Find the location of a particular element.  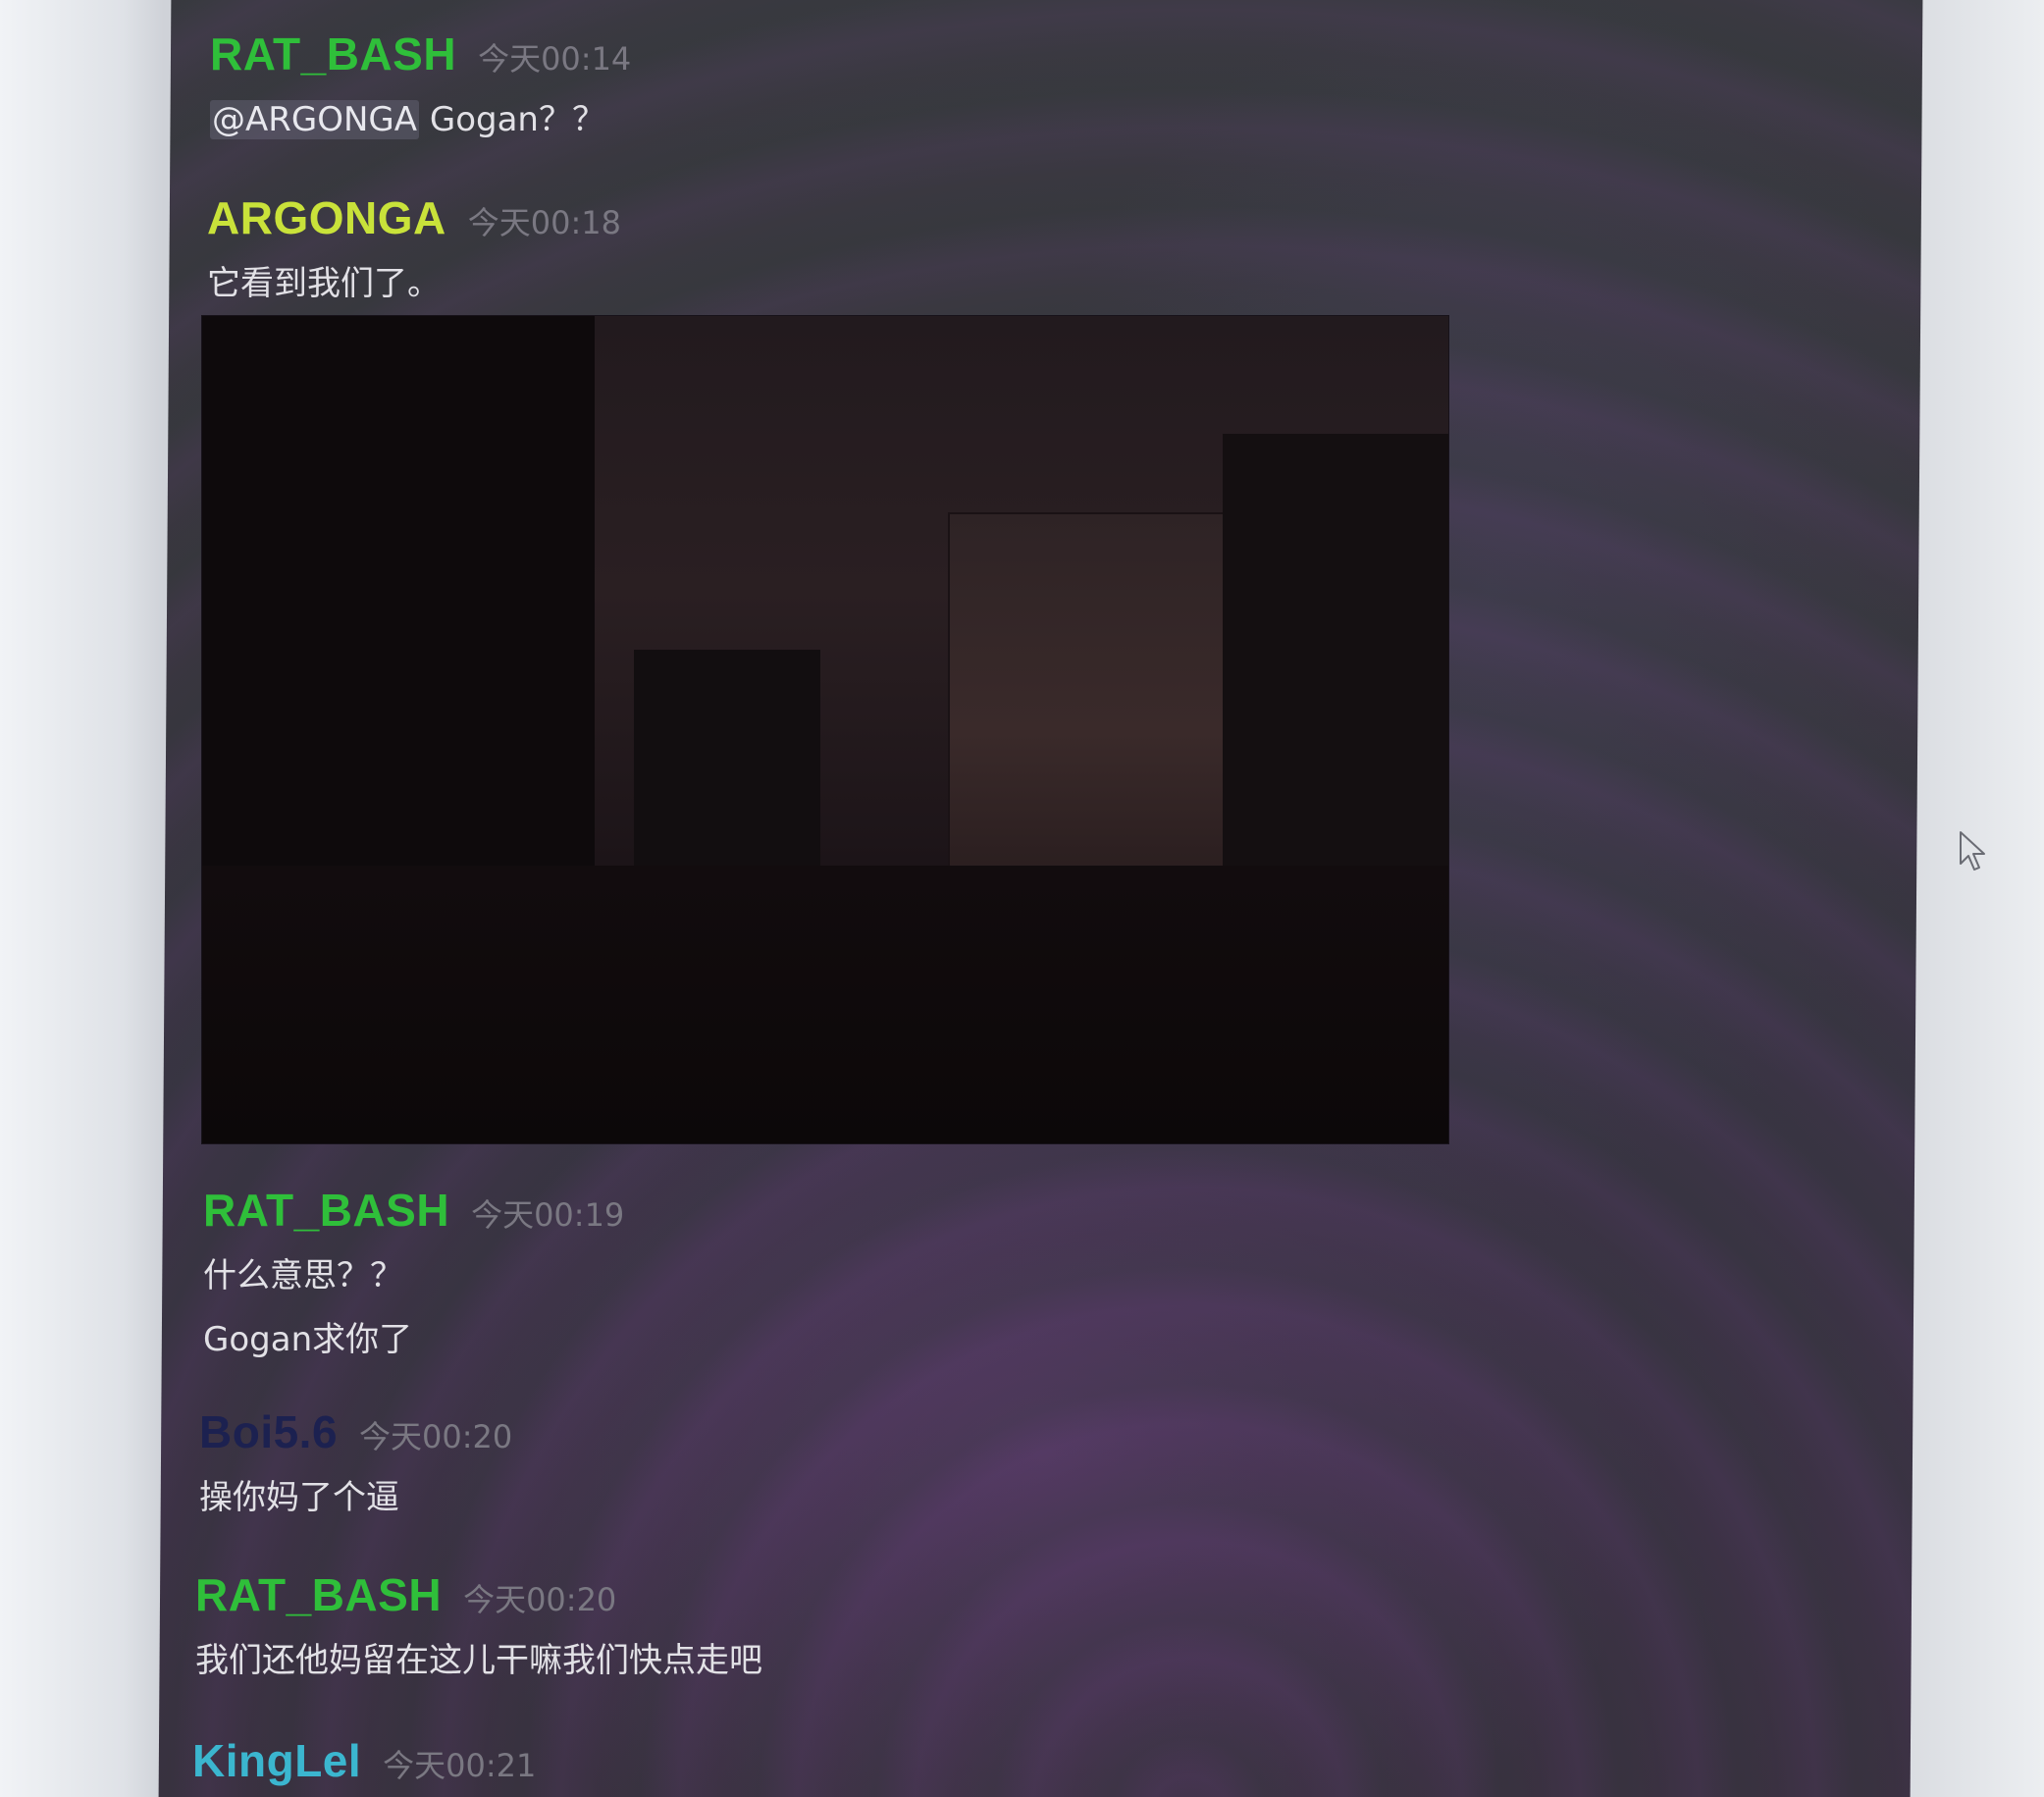

chat-message: RAT_BASH 今天00:14 @ARGONGA Gogan？？ is located at coordinates (420, 83).